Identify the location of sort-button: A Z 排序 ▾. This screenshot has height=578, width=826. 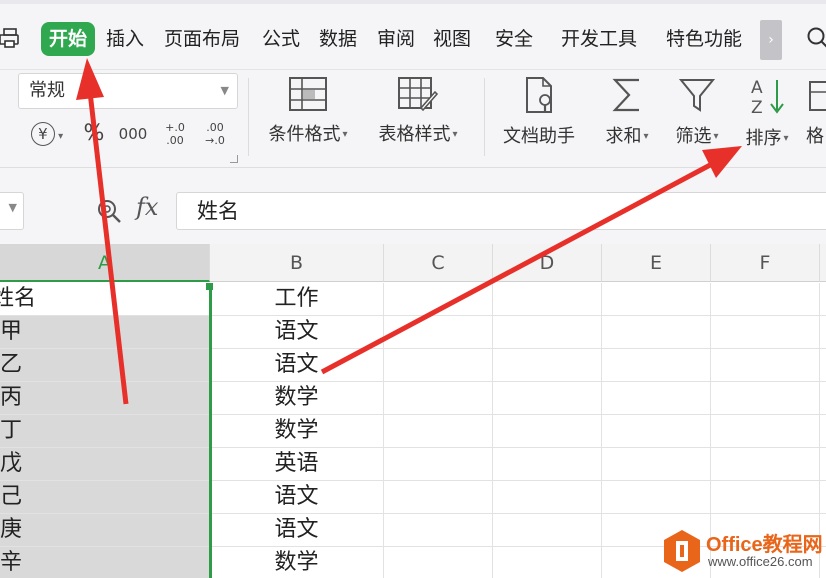
(767, 117).